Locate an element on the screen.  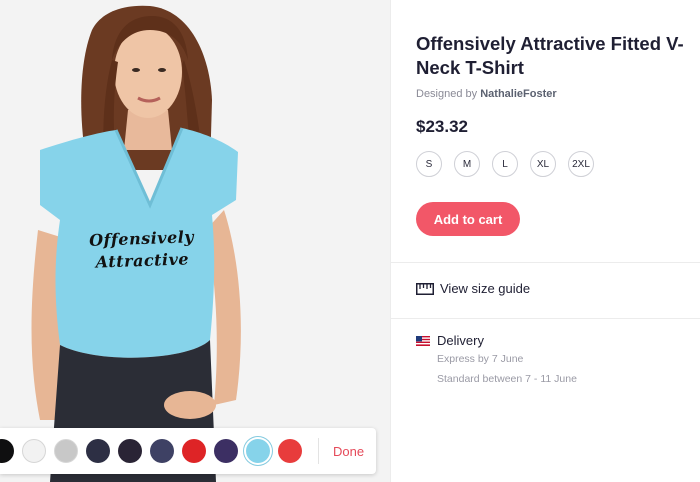
delivery-standard: Standard between 7 - 11 June is located at coordinates (507, 379).